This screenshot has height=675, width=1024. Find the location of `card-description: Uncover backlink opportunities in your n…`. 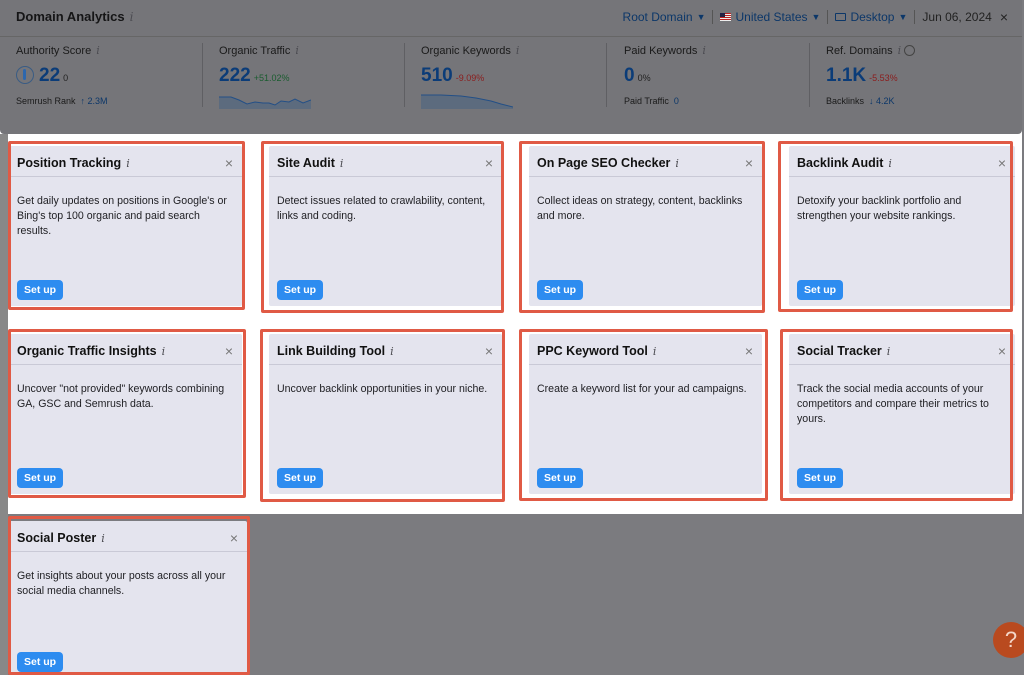

card-description: Uncover backlink opportunities in your n… is located at coordinates (385, 389).